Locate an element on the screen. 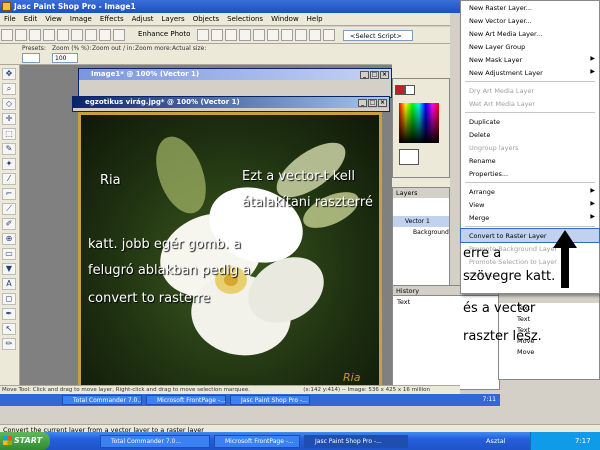  pen-tool-icon: ✒ is located at coordinates (9, 314).